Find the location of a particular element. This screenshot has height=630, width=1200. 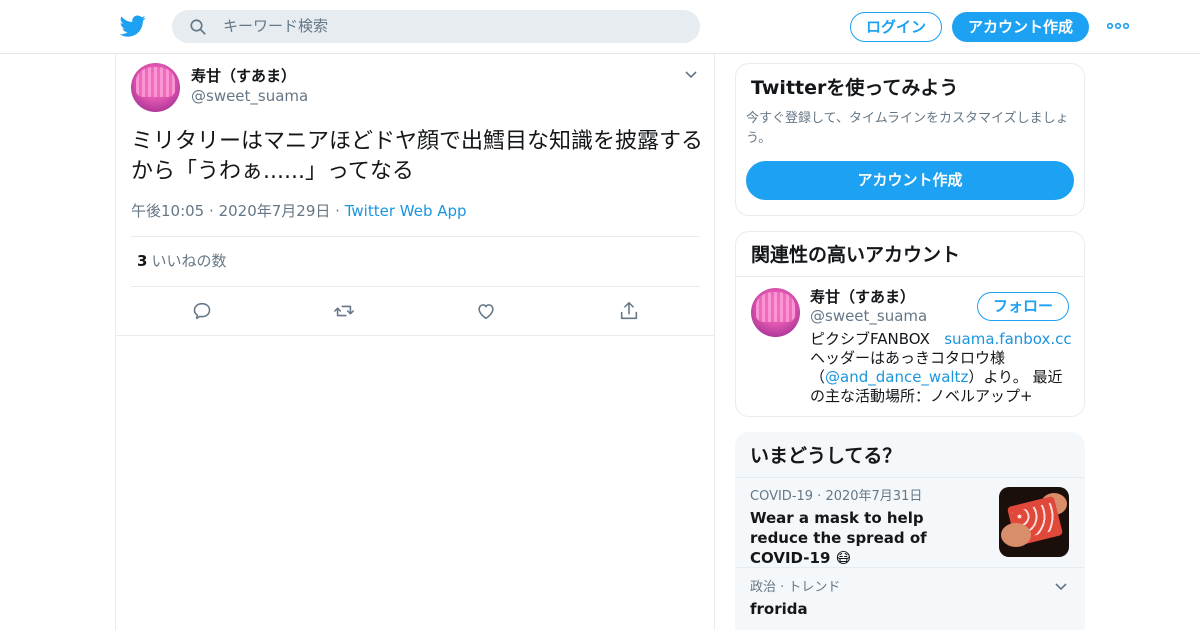

signup-button: アカウント作成 is located at coordinates (1020, 27).